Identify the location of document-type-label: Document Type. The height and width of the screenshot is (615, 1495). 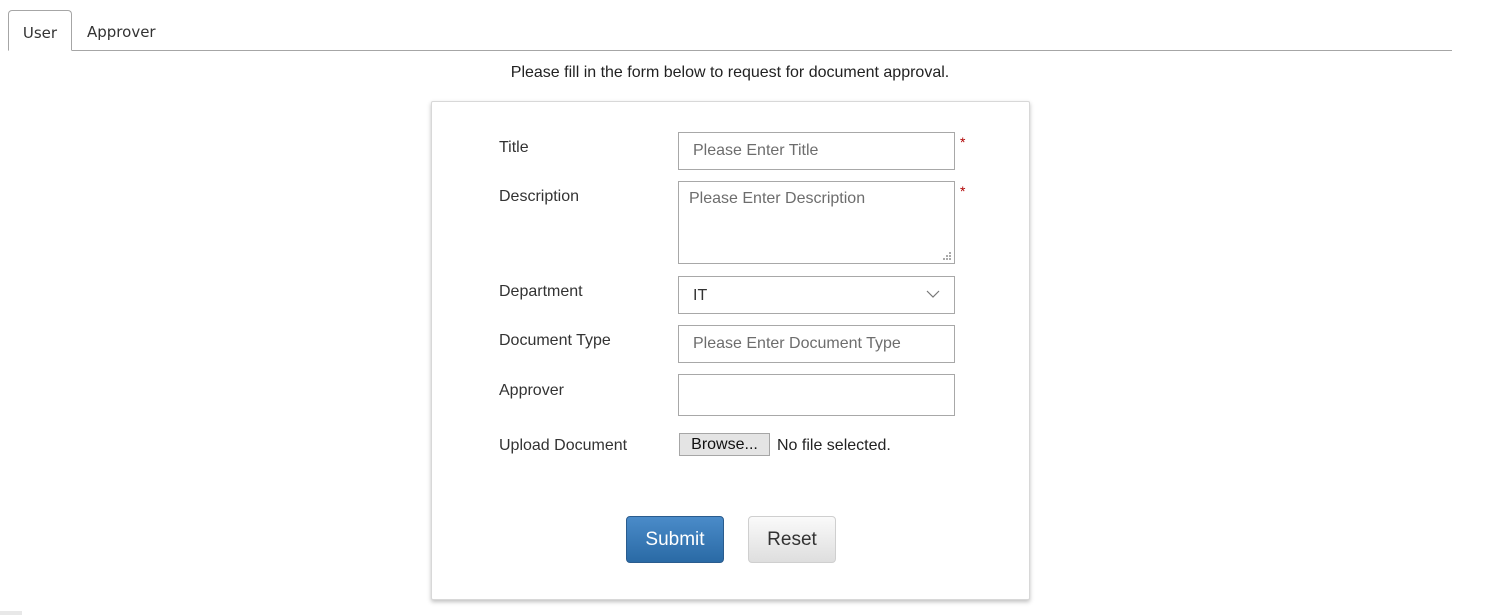
(555, 340).